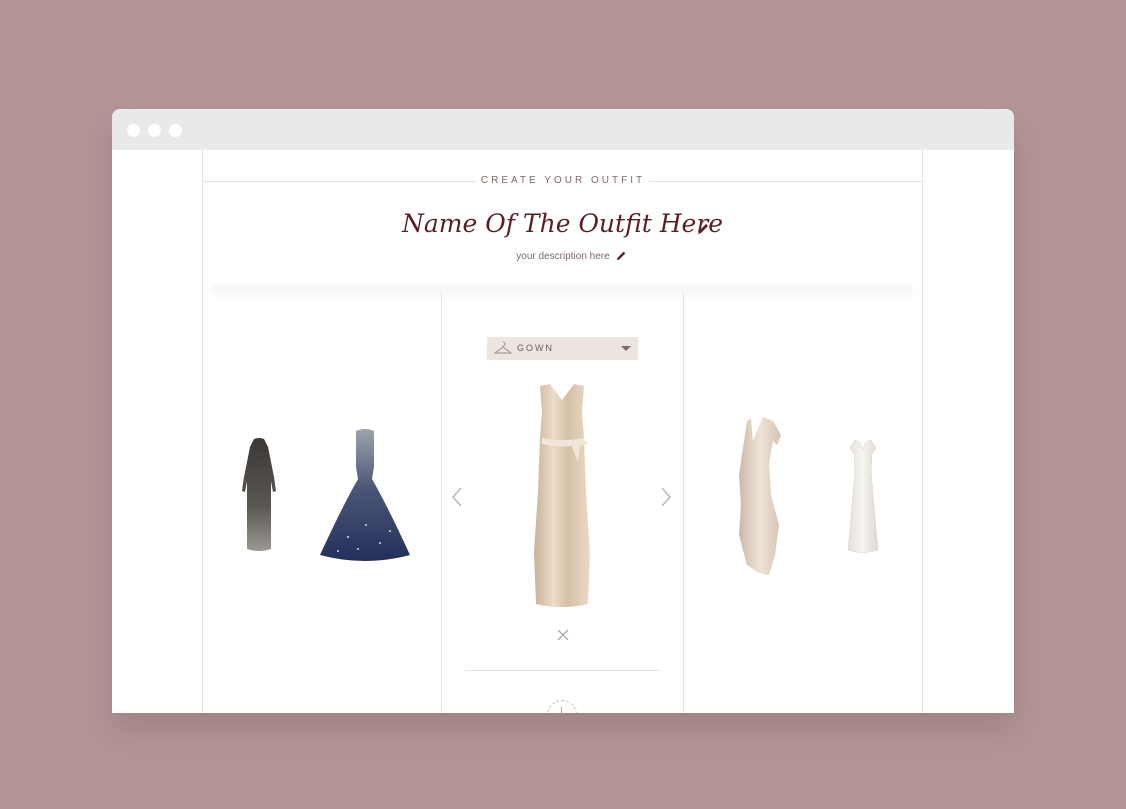 The height and width of the screenshot is (809, 1126). Describe the element at coordinates (563, 635) in the screenshot. I see `close-icon` at that location.